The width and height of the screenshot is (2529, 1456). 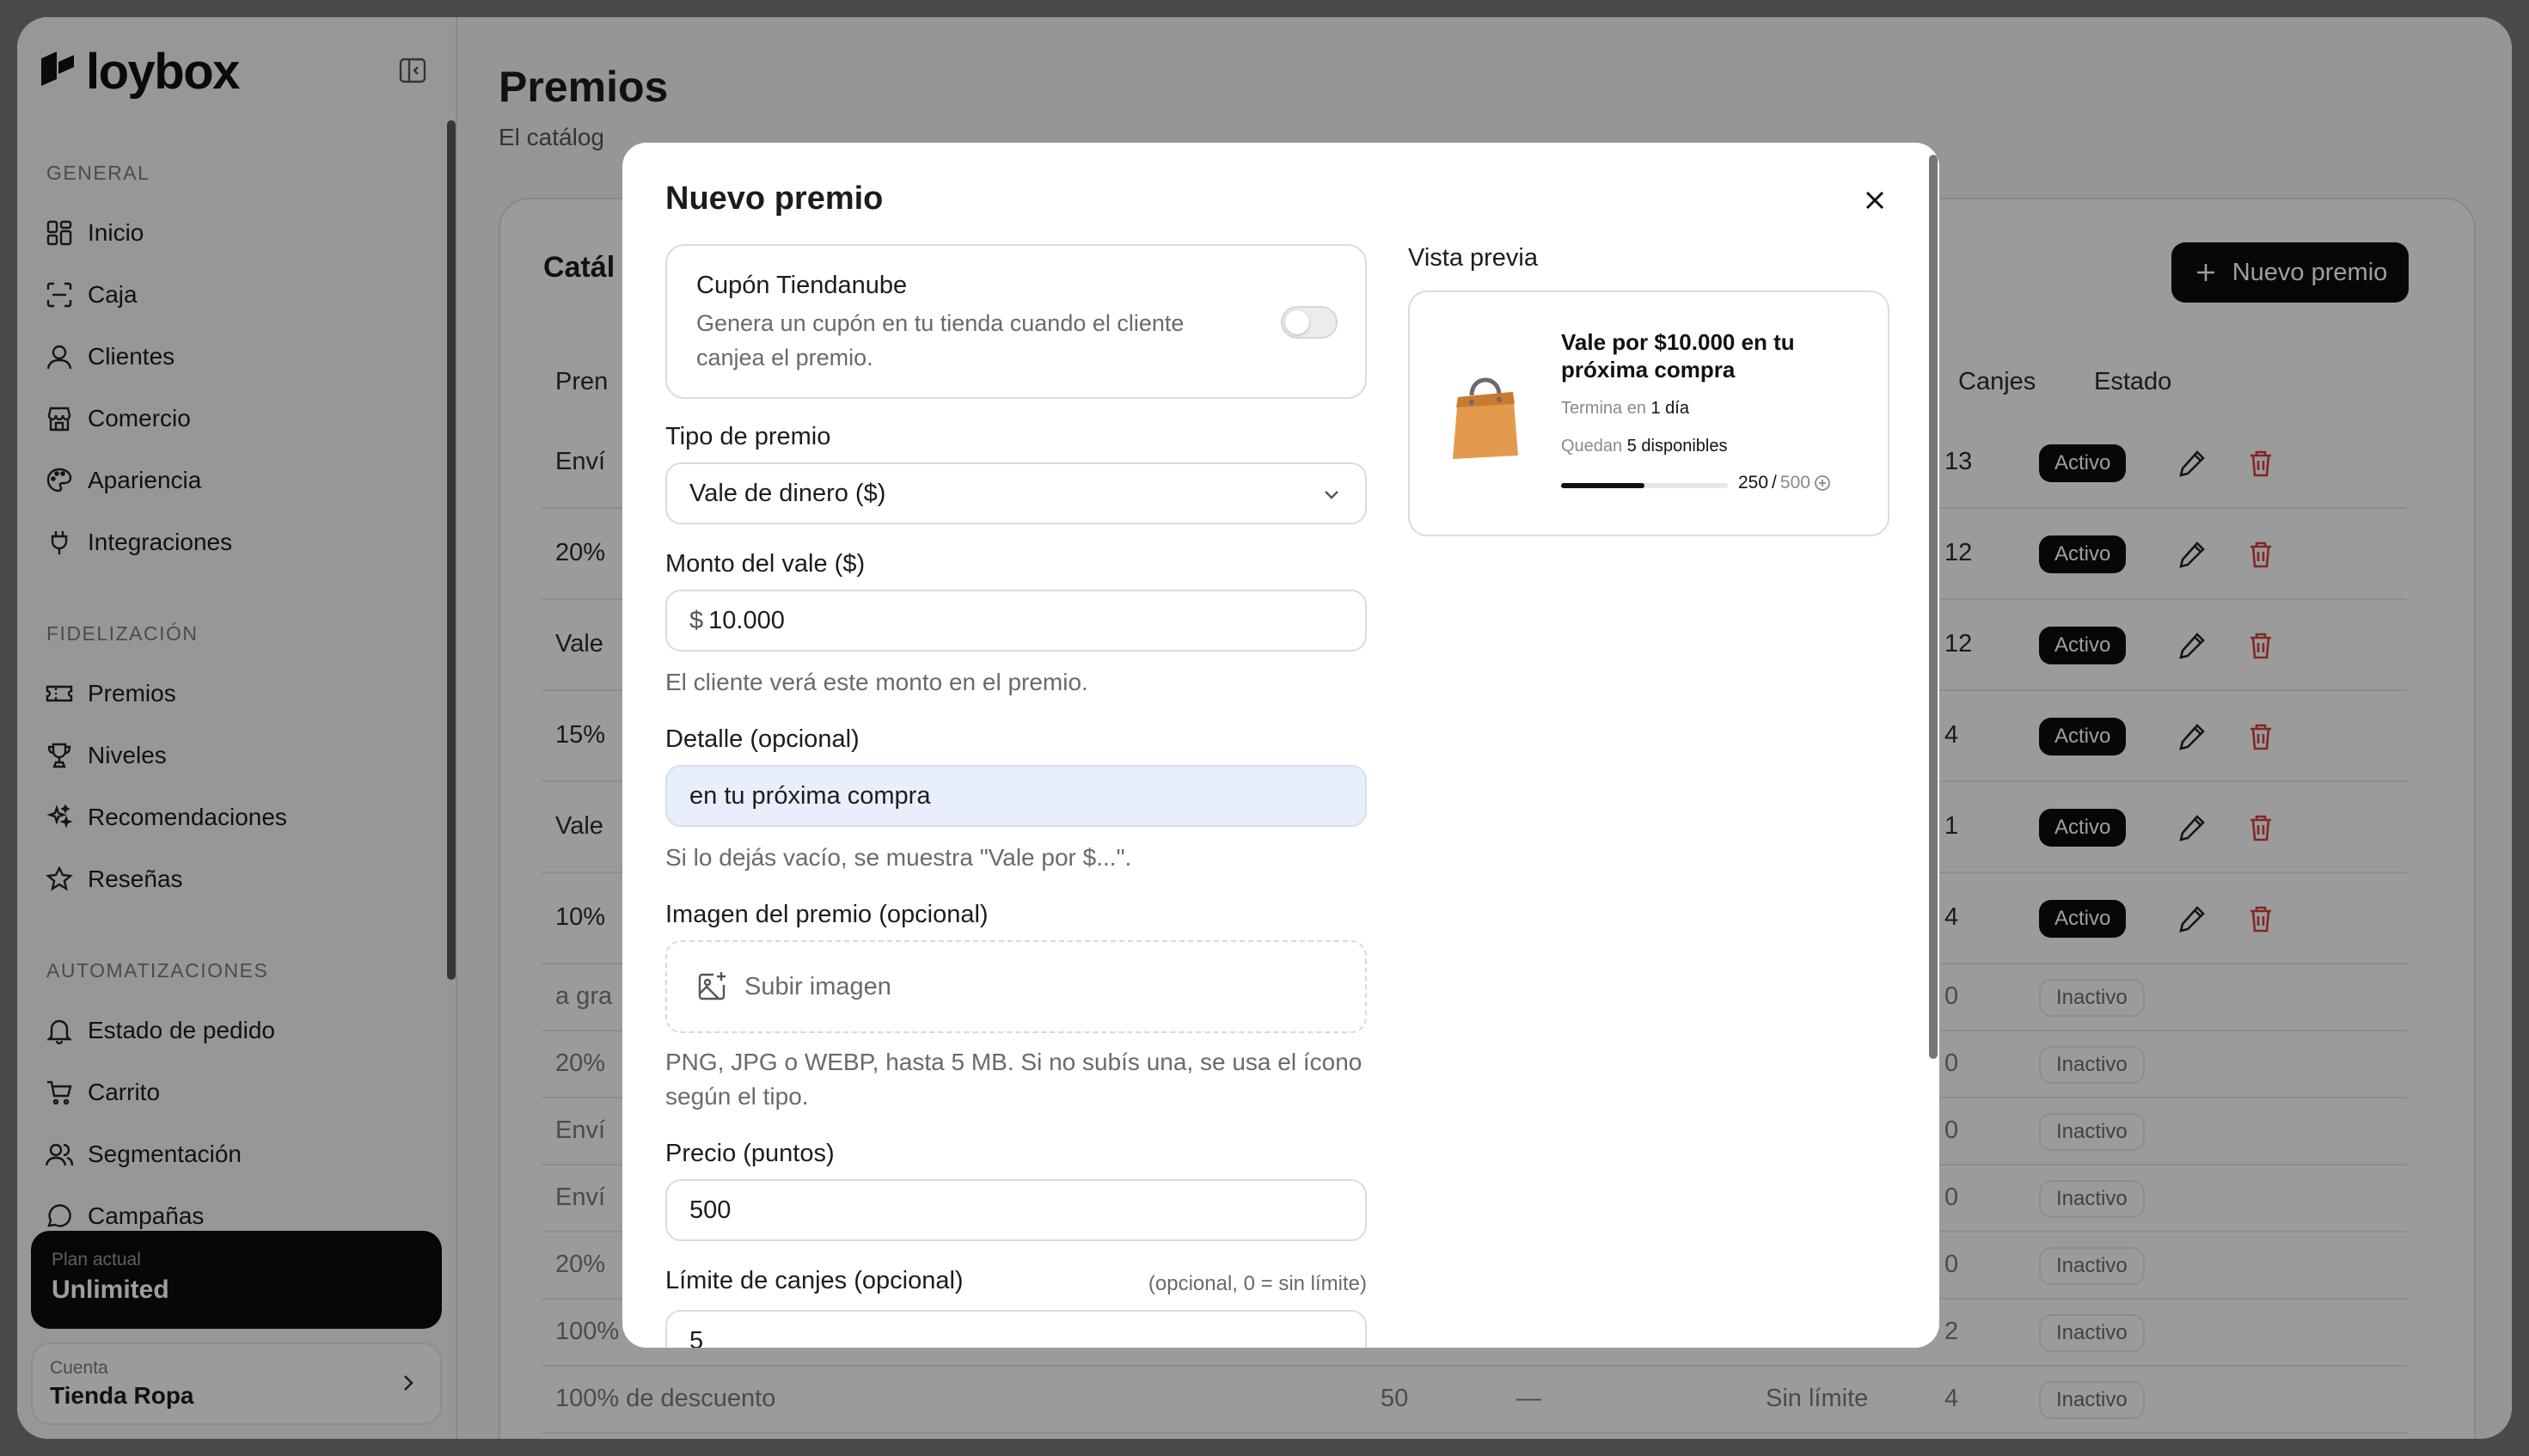 What do you see at coordinates (1016, 621) in the screenshot?
I see `monto-input: $ 10.000` at bounding box center [1016, 621].